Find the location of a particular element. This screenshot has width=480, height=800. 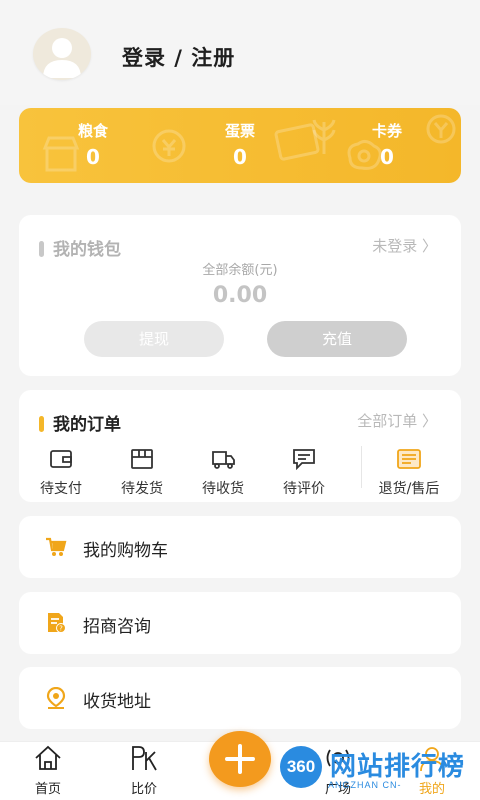

watermark: 360 网站排行榜 ANGZHAN CN- is located at coordinates (380, 770).